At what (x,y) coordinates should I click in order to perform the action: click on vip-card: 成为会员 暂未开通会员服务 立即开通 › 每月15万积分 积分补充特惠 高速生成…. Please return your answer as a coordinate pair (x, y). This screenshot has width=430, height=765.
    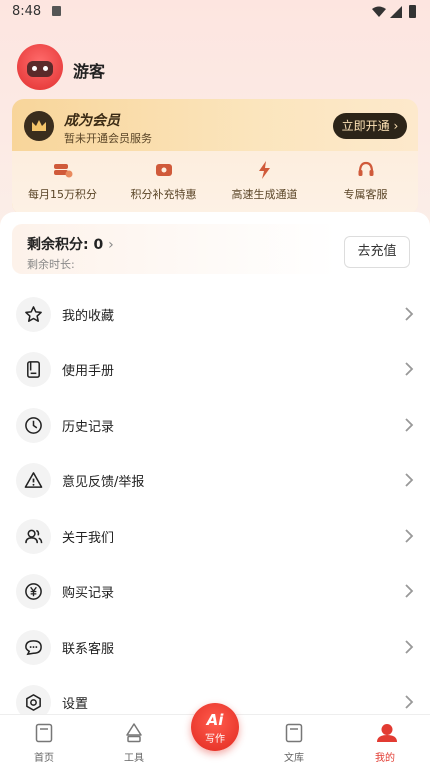
    Looking at the image, I should click on (215, 157).